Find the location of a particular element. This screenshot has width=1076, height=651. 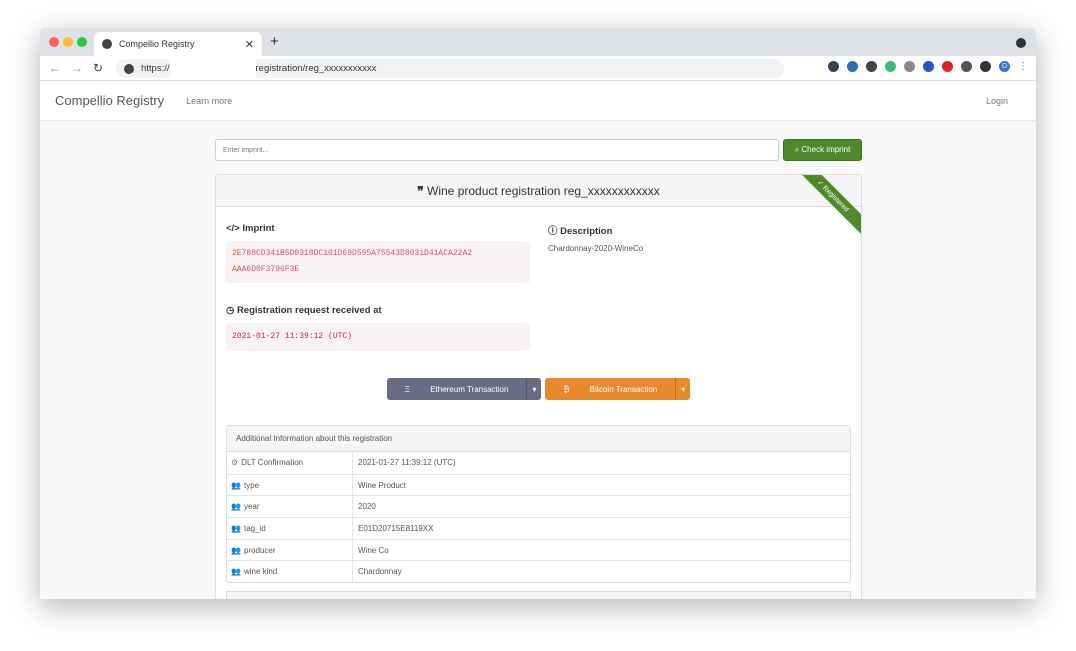

row-key-text: year is located at coordinates (251, 507).